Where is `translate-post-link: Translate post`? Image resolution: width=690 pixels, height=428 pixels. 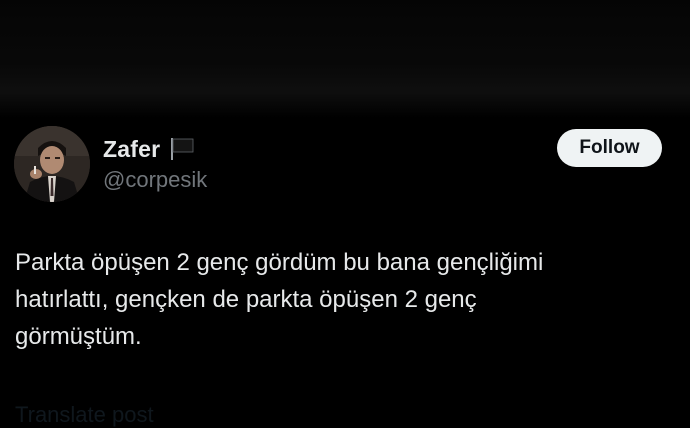 translate-post-link: Translate post is located at coordinates (84, 415).